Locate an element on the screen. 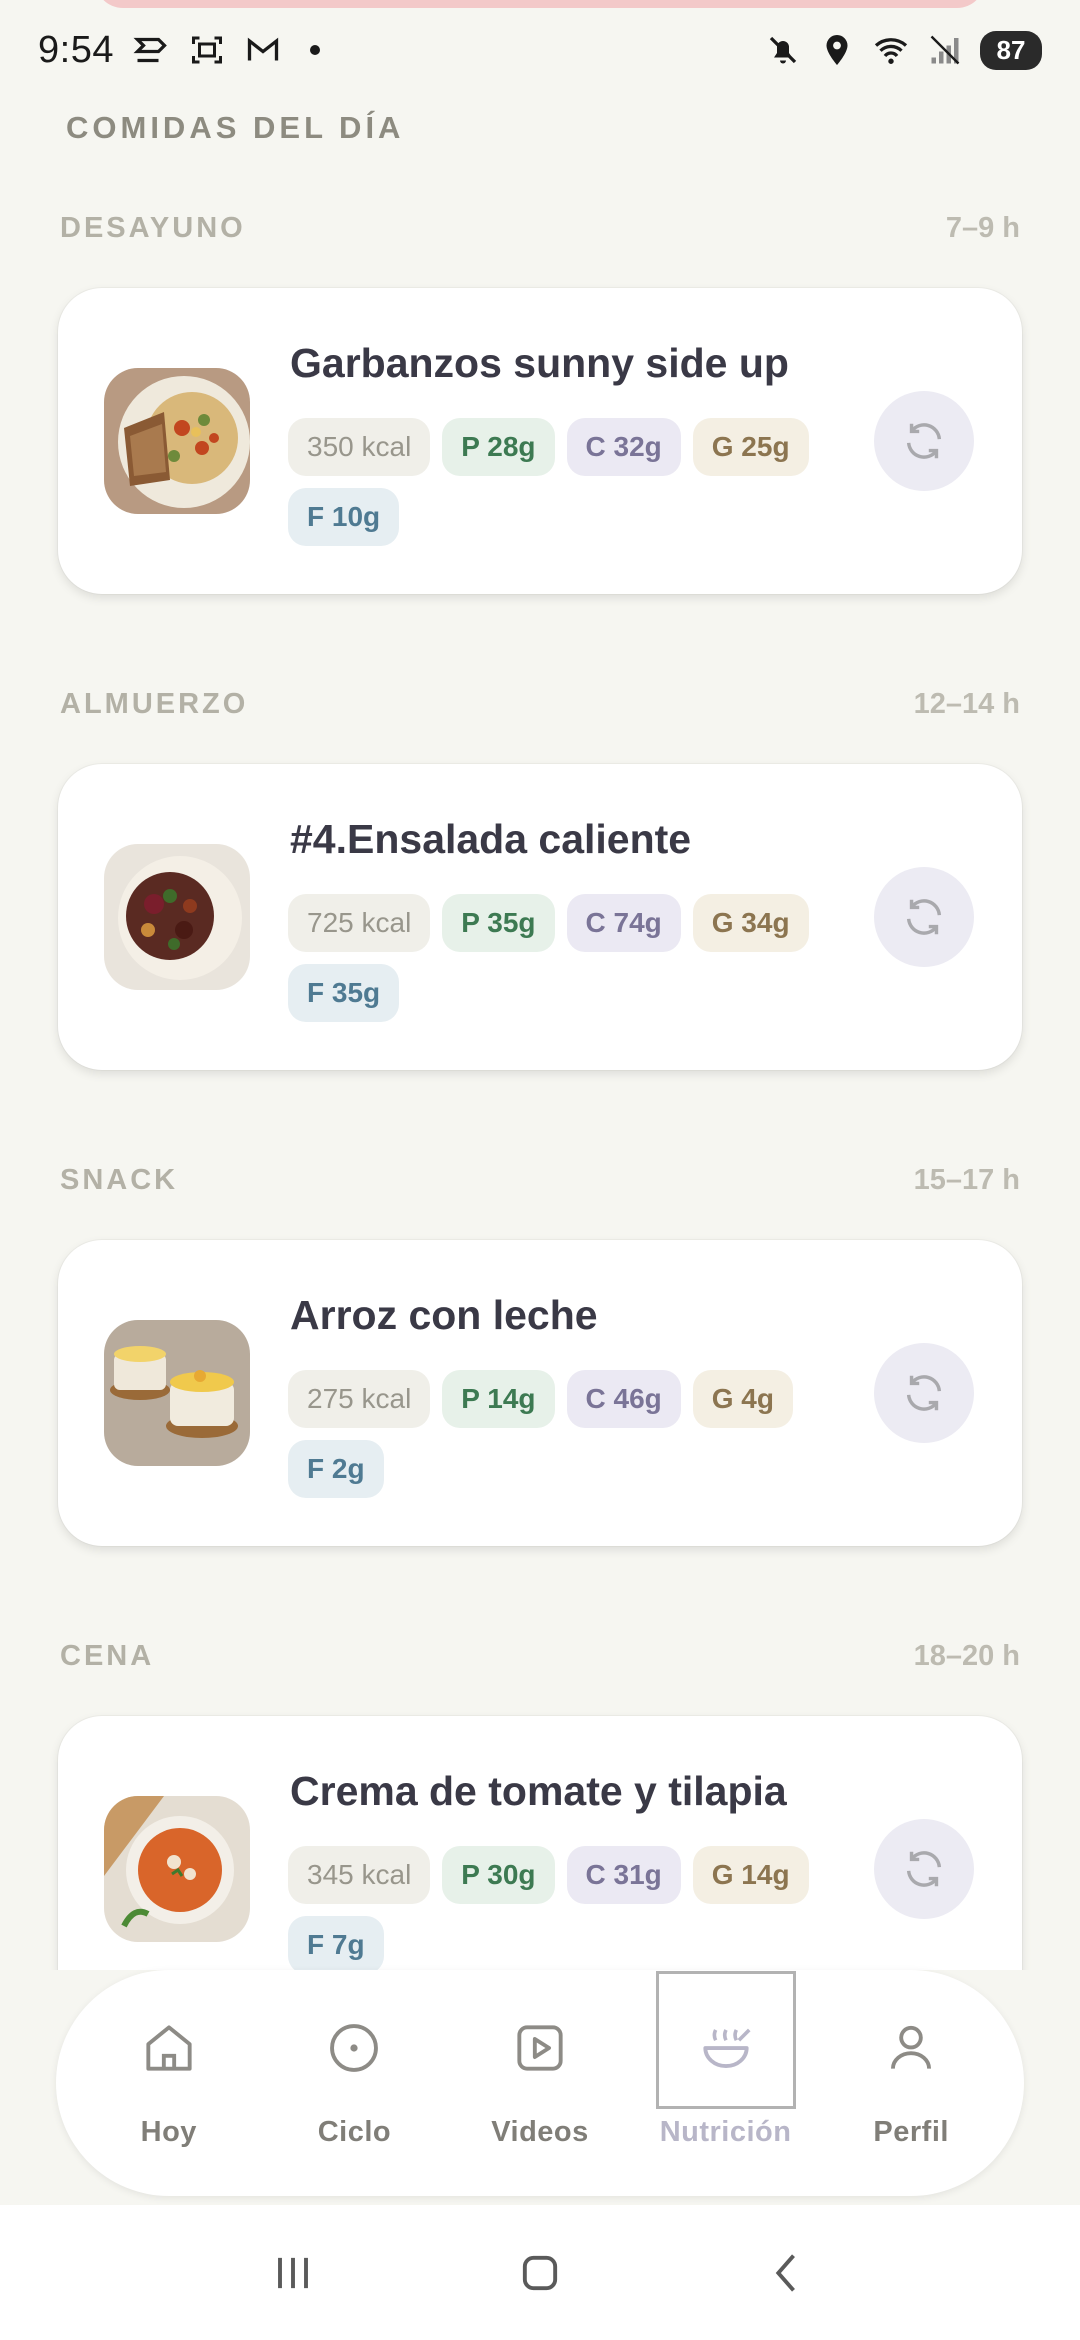 Image resolution: width=1080 pixels, height=2340 pixels. nav-item-nutricion: Nutrición is located at coordinates (726, 2060).